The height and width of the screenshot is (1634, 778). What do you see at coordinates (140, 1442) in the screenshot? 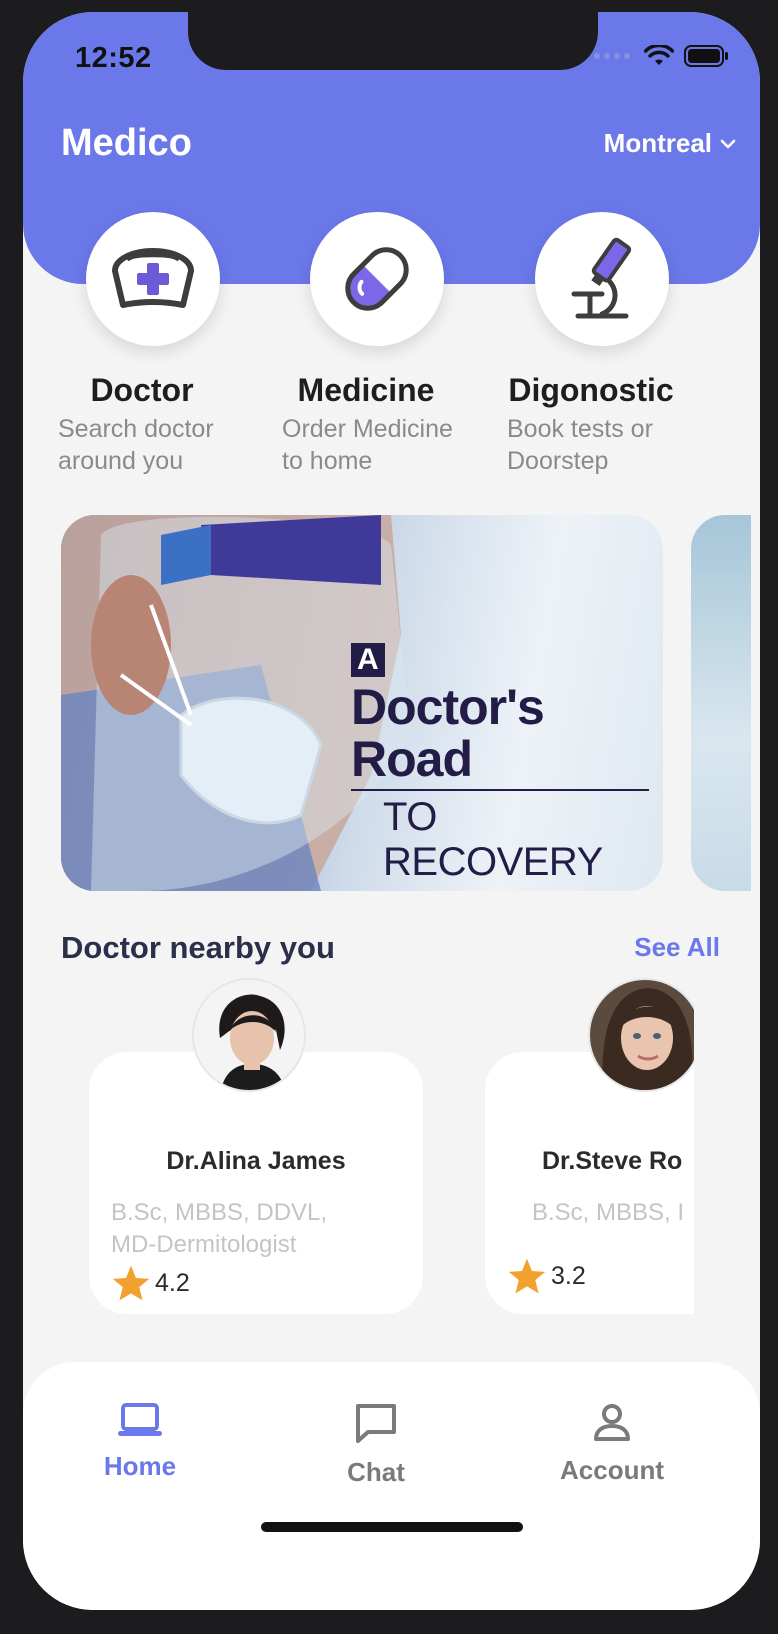
I see `nav-home: Home` at bounding box center [140, 1442].